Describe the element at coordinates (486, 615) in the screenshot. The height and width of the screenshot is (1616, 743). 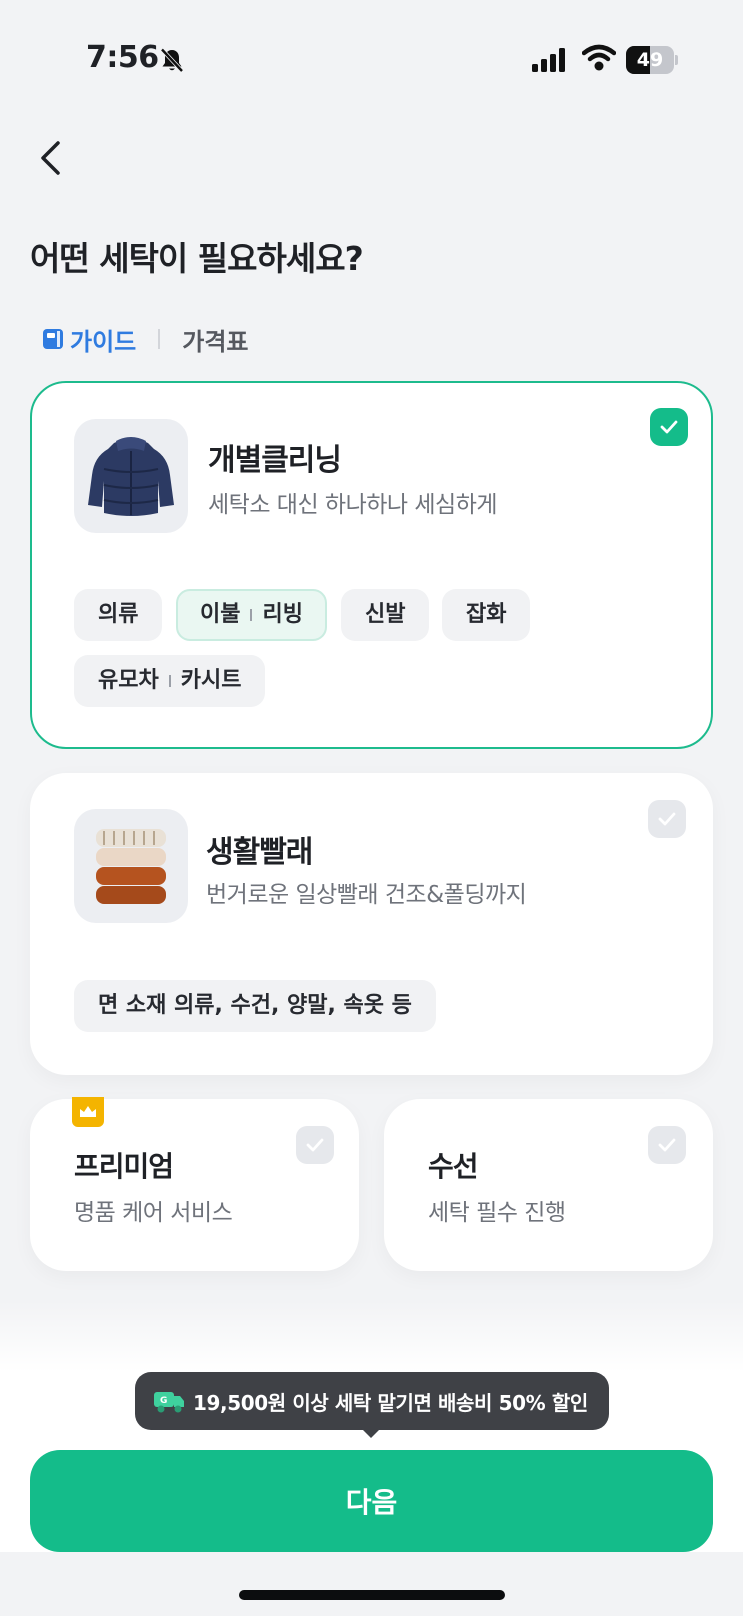
I see `category-chip-goods: 잡화` at that location.